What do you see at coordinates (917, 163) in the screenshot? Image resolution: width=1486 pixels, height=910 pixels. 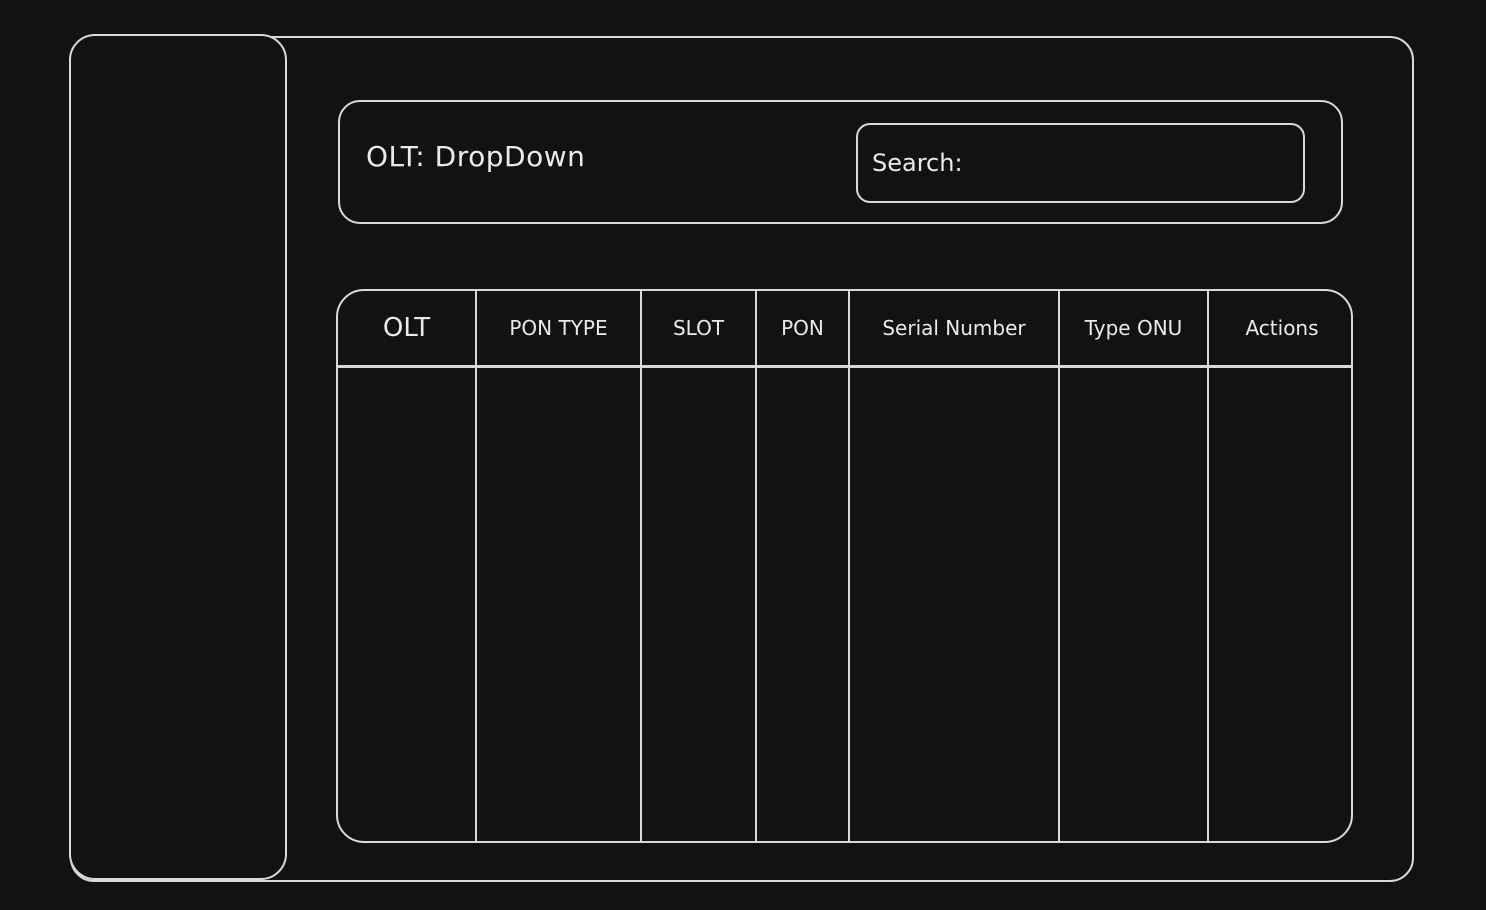 I see `search-label: Search:` at bounding box center [917, 163].